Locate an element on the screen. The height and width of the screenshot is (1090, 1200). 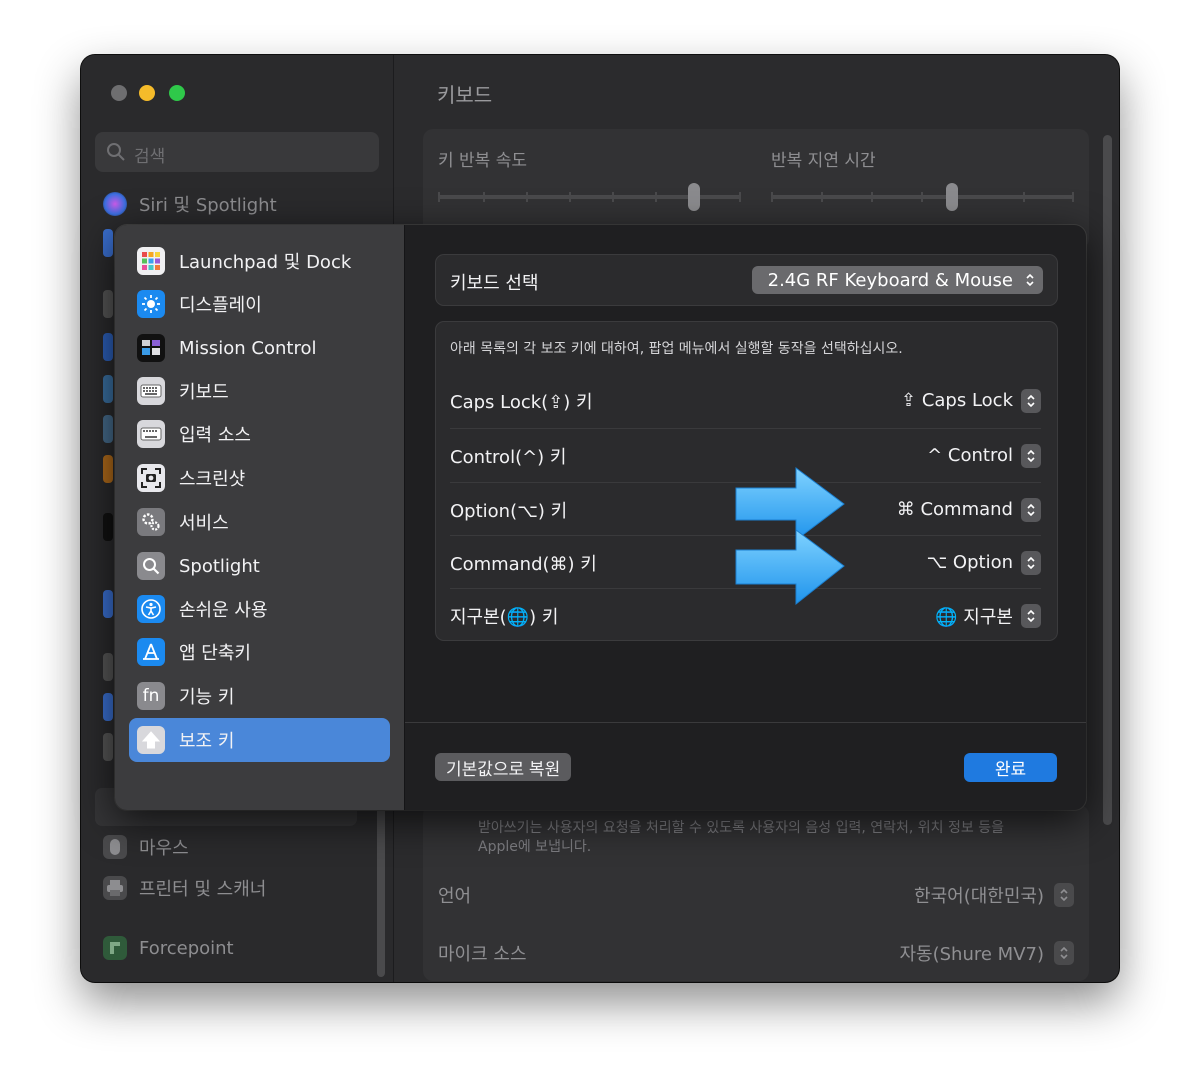
sheet-item-launchpad: Launchpad 및 Dock is located at coordinates (259, 261).